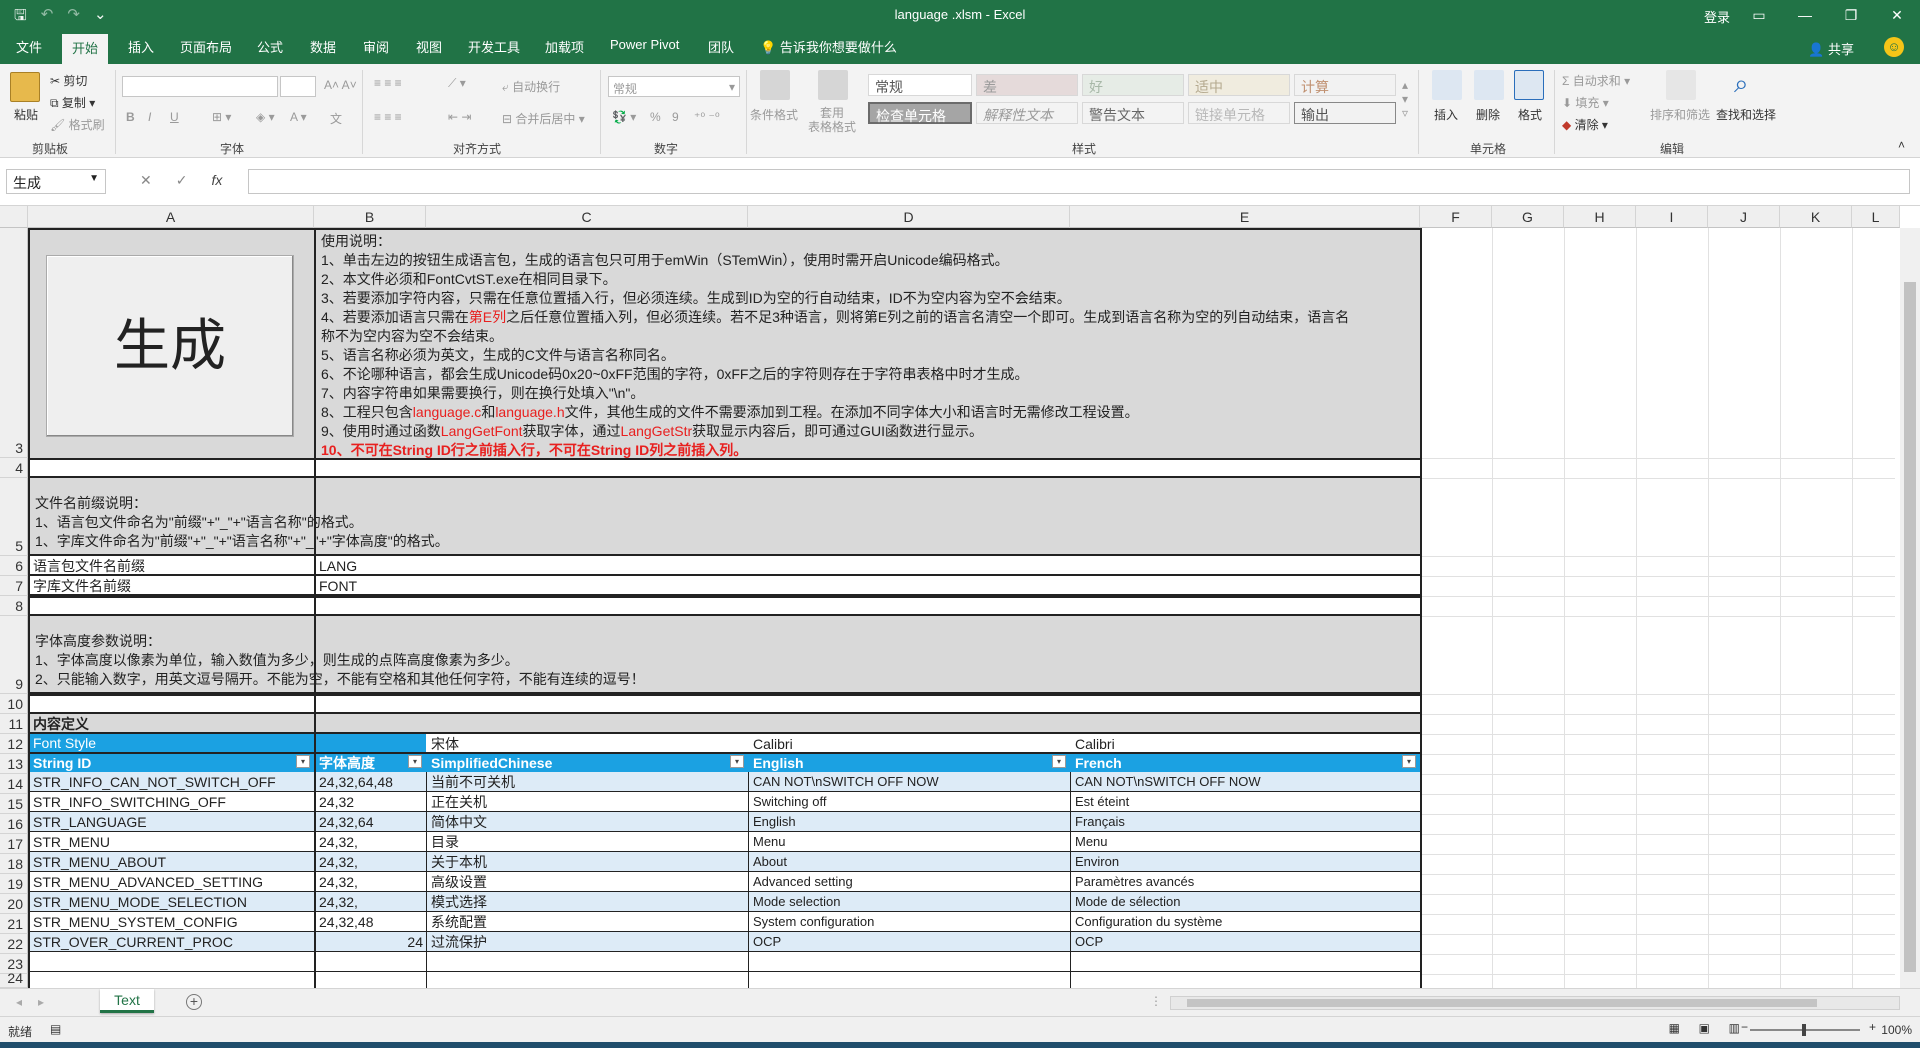 Image resolution: width=1920 pixels, height=1048 pixels. Describe the element at coordinates (1805, 1030) in the screenshot. I see `zoom-slider` at that location.